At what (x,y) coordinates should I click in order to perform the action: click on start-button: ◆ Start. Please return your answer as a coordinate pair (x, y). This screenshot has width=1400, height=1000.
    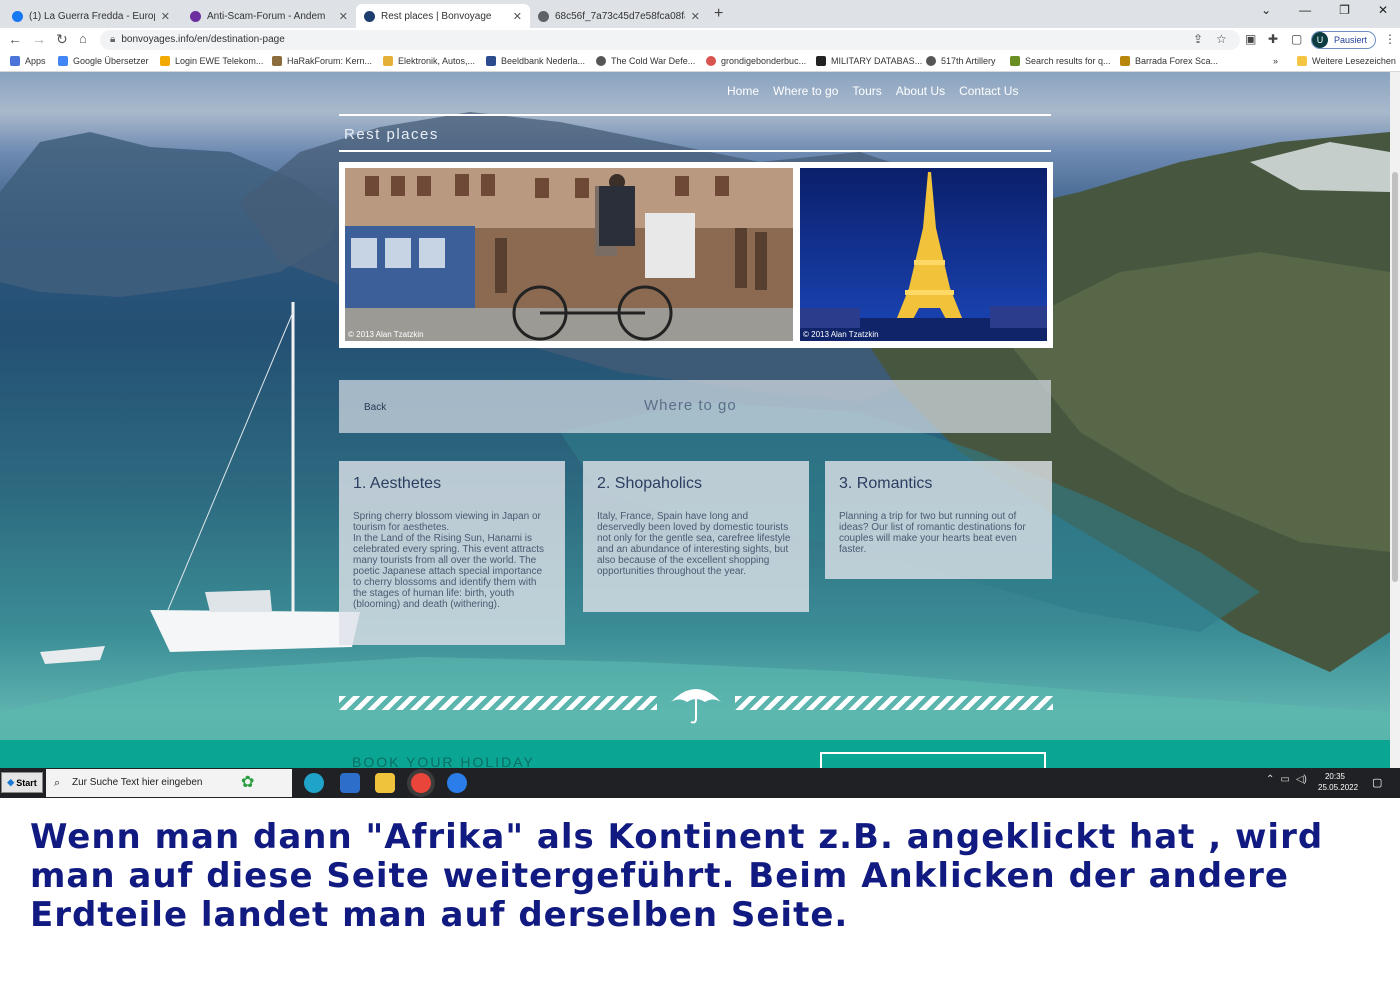
    Looking at the image, I should click on (22, 782).